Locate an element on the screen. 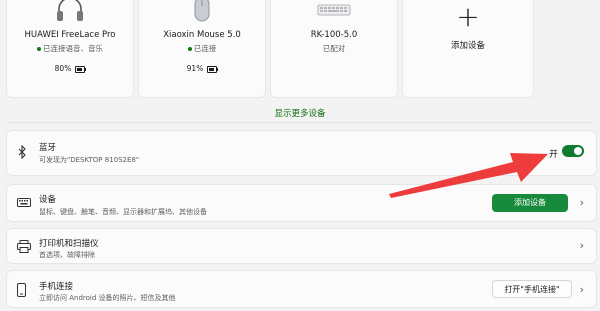 This screenshot has height=311, width=600. device-card-keyboard: RK-100-5.0 已配对 is located at coordinates (334, 49).